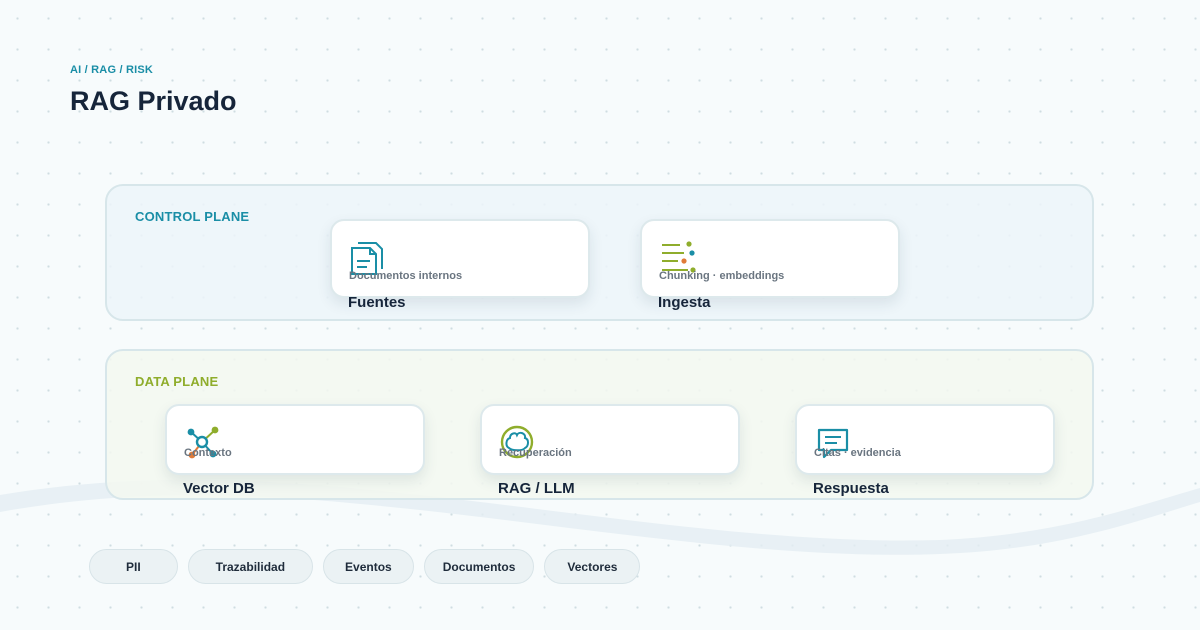 This screenshot has height=630, width=1200. What do you see at coordinates (153, 101) in the screenshot?
I see `page-title: RAG Privado` at bounding box center [153, 101].